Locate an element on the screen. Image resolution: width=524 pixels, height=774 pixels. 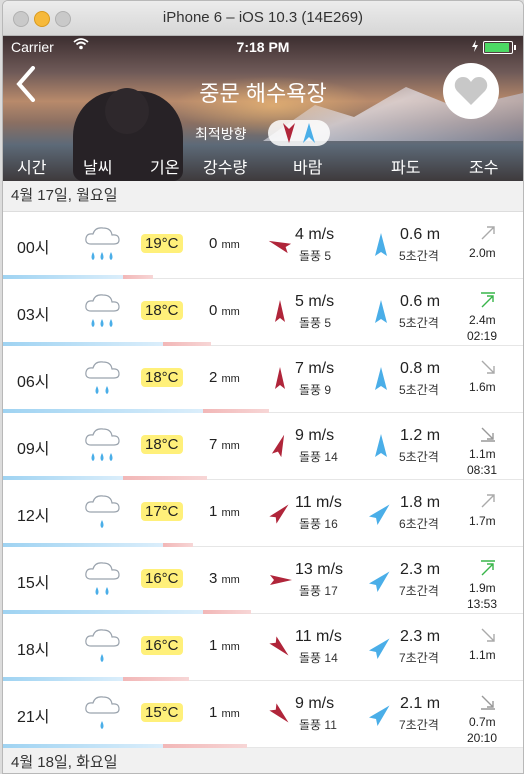
tide-level: 1.1m is located at coordinates (482, 454).